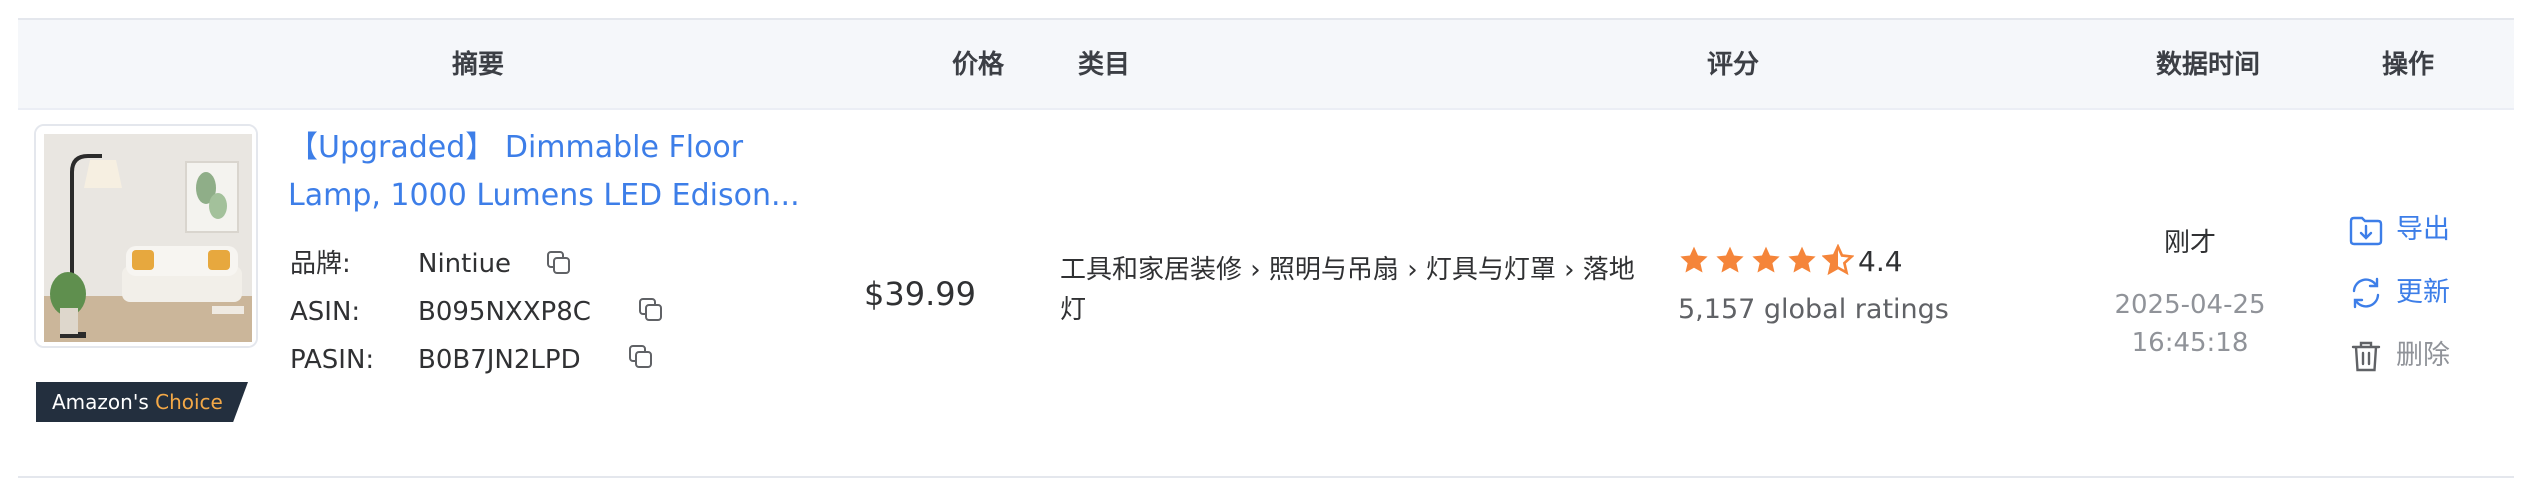 The image size is (2532, 496). I want to click on amazons-choice-badge: Amazon's Choice, so click(142, 402).